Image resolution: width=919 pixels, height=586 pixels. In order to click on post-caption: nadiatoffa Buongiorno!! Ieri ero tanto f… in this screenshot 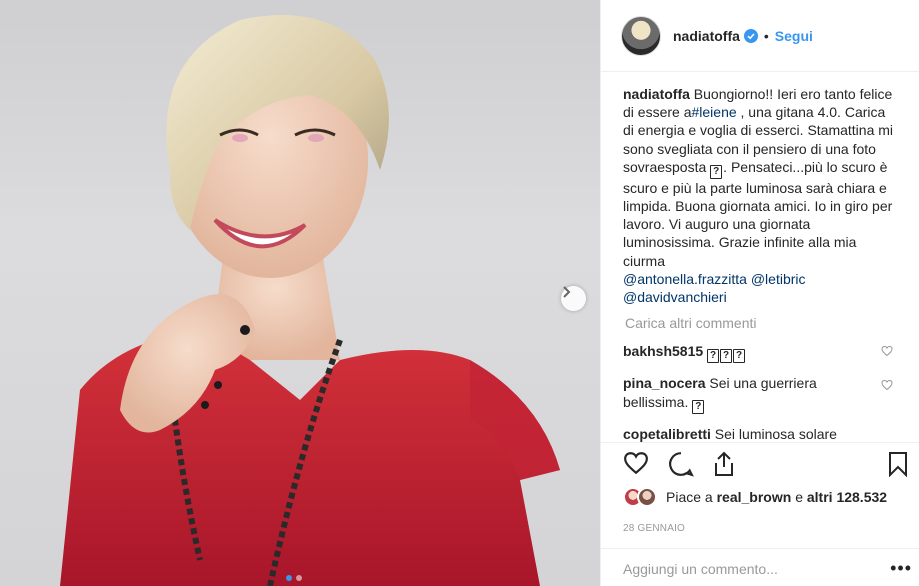, I will do `click(758, 196)`.